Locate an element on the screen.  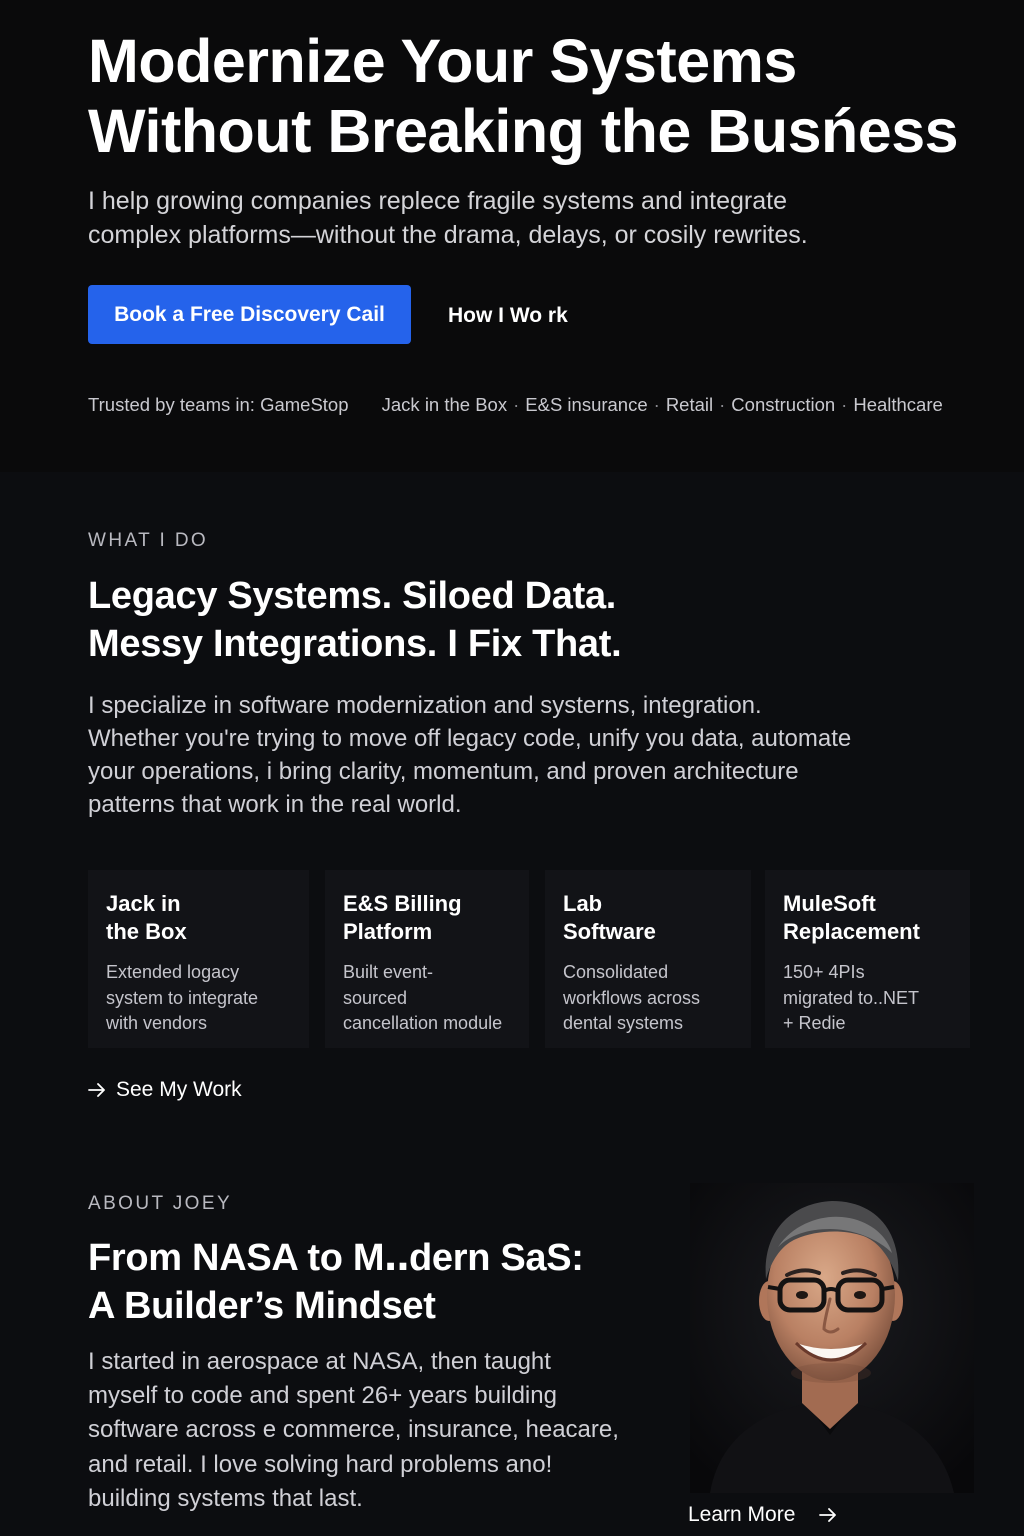
card-desc-line: Built event- is located at coordinates (388, 972).